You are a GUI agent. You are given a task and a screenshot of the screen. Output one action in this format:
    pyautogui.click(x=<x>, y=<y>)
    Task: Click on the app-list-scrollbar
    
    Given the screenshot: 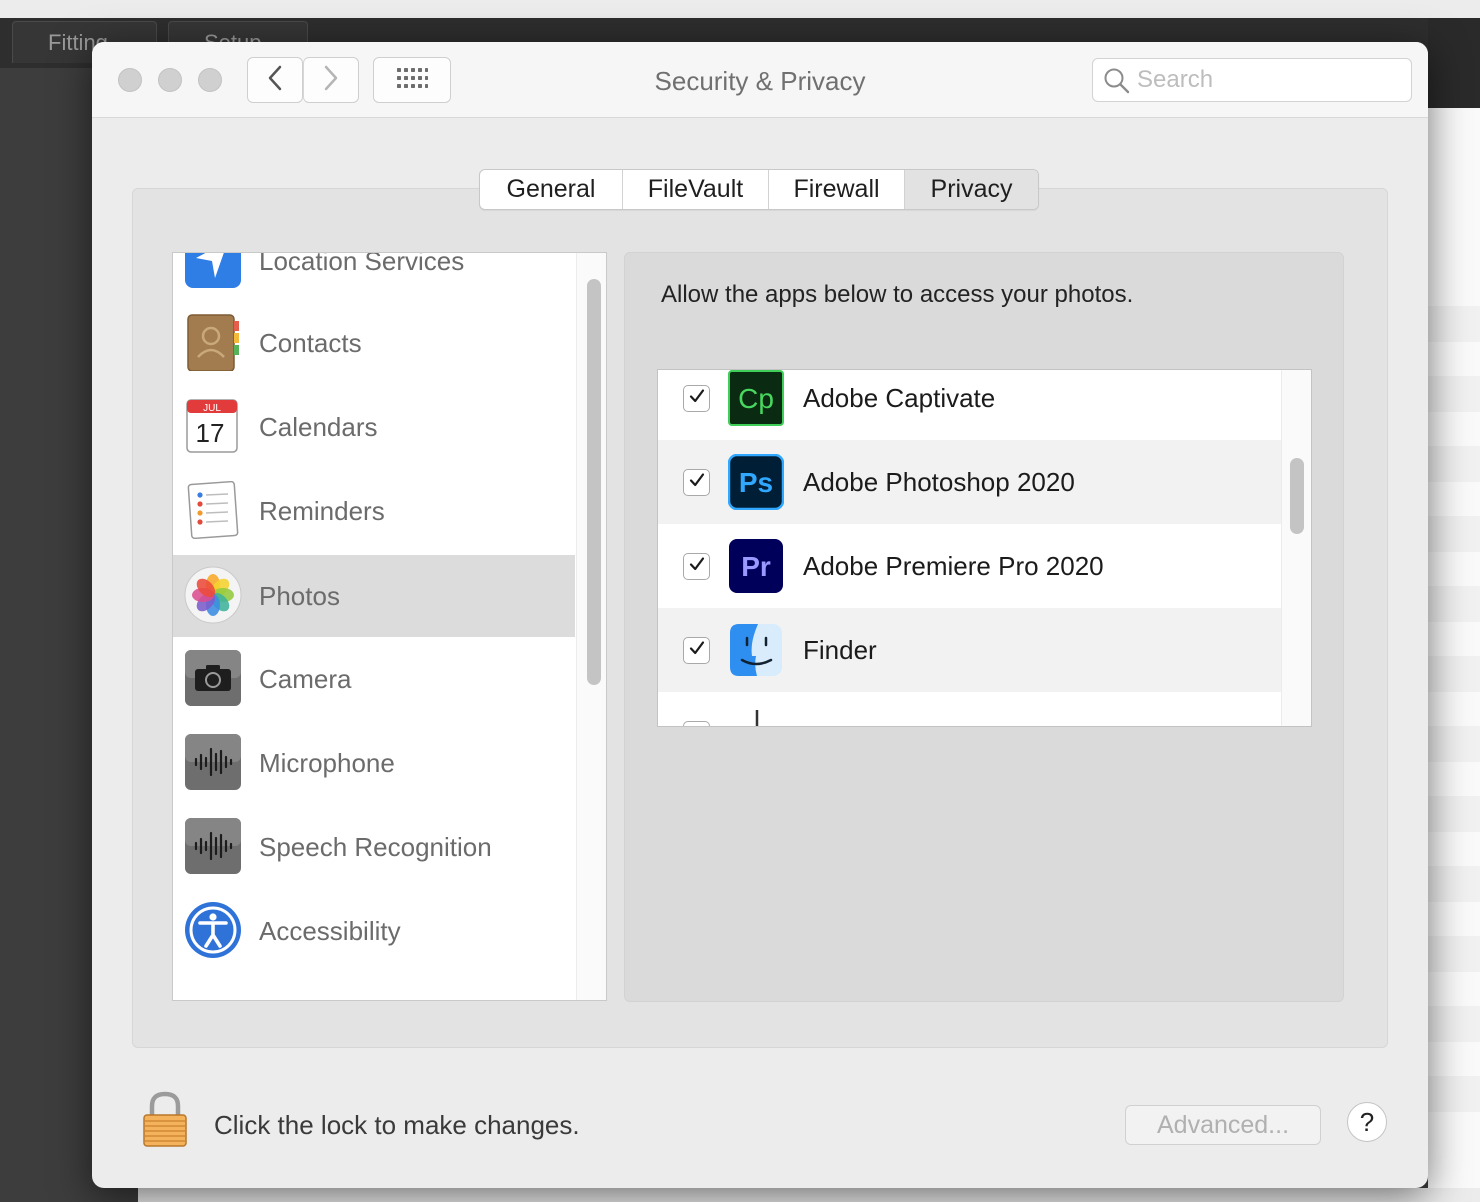 What is the action you would take?
    pyautogui.click(x=1296, y=548)
    